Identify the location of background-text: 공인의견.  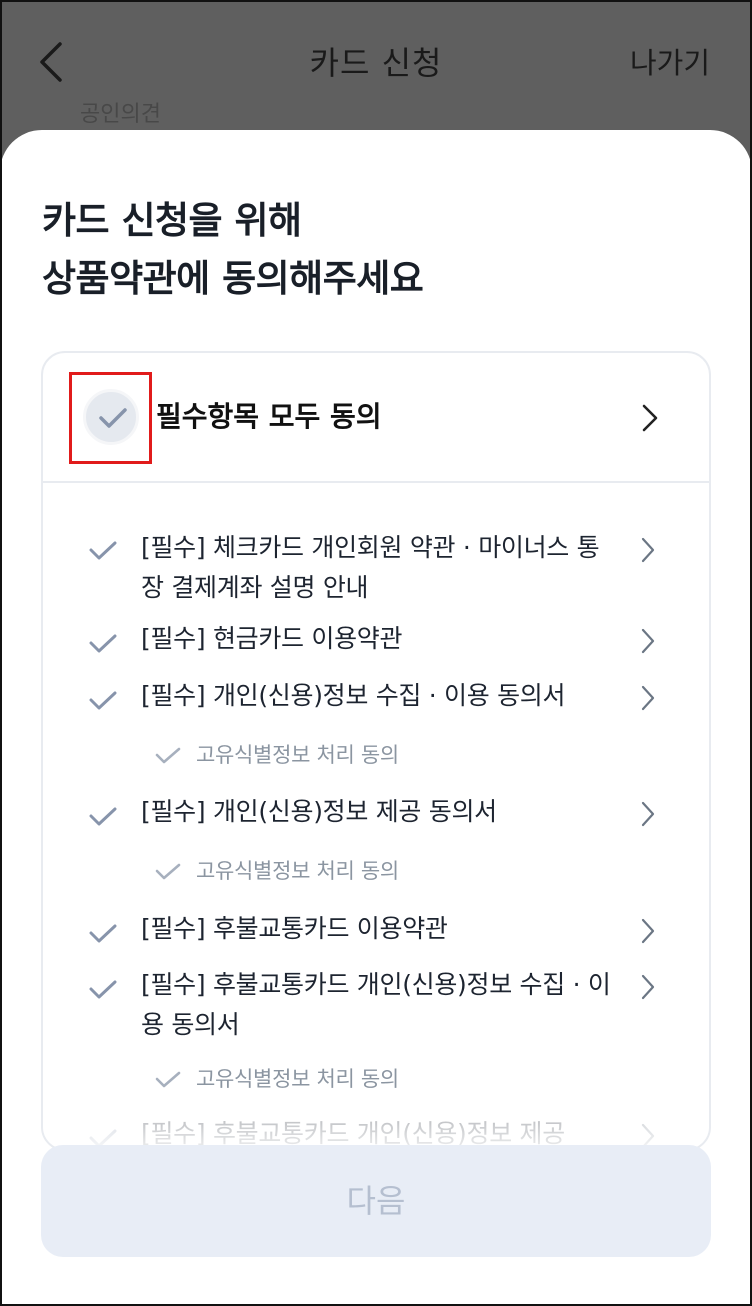
(120, 114).